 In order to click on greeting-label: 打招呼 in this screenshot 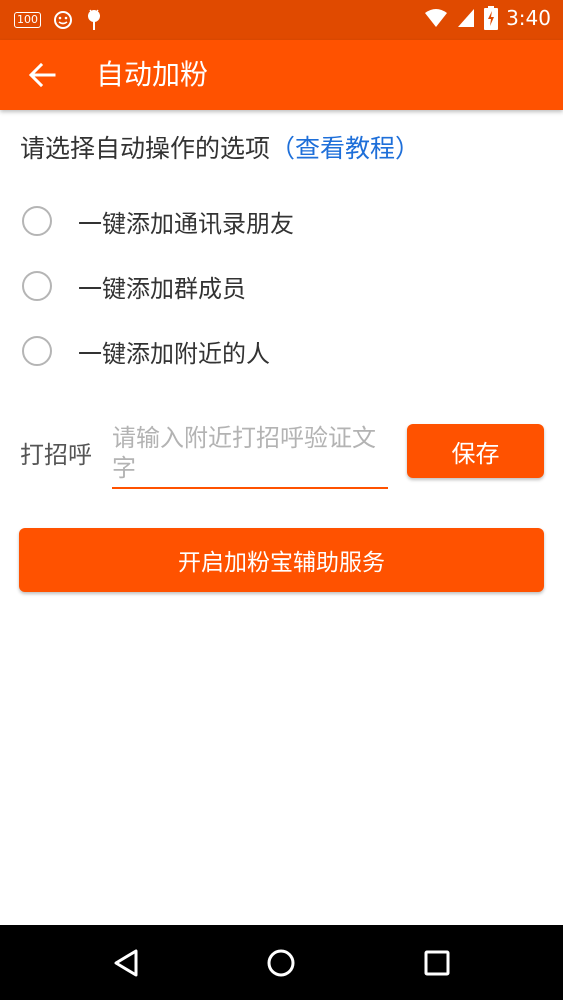, I will do `click(56, 455)`.